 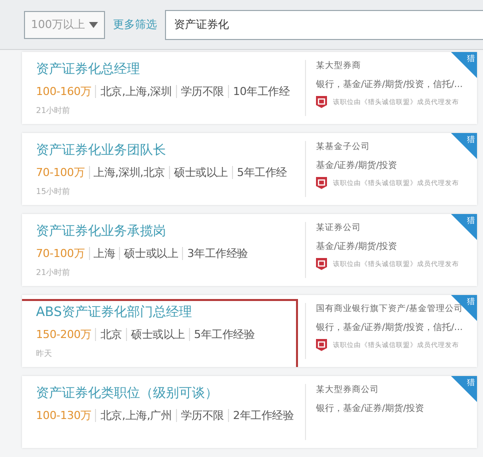 What do you see at coordinates (170, 150) in the screenshot?
I see `job-title: 资产证券化业务团队长` at bounding box center [170, 150].